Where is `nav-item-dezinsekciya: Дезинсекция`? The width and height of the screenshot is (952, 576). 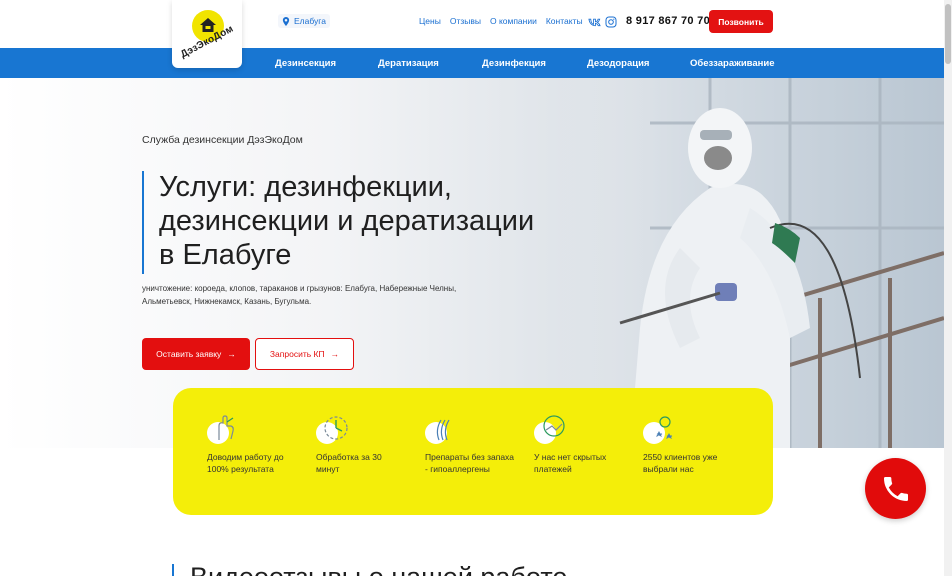 nav-item-dezinsekciya: Дезинсекция is located at coordinates (305, 63).